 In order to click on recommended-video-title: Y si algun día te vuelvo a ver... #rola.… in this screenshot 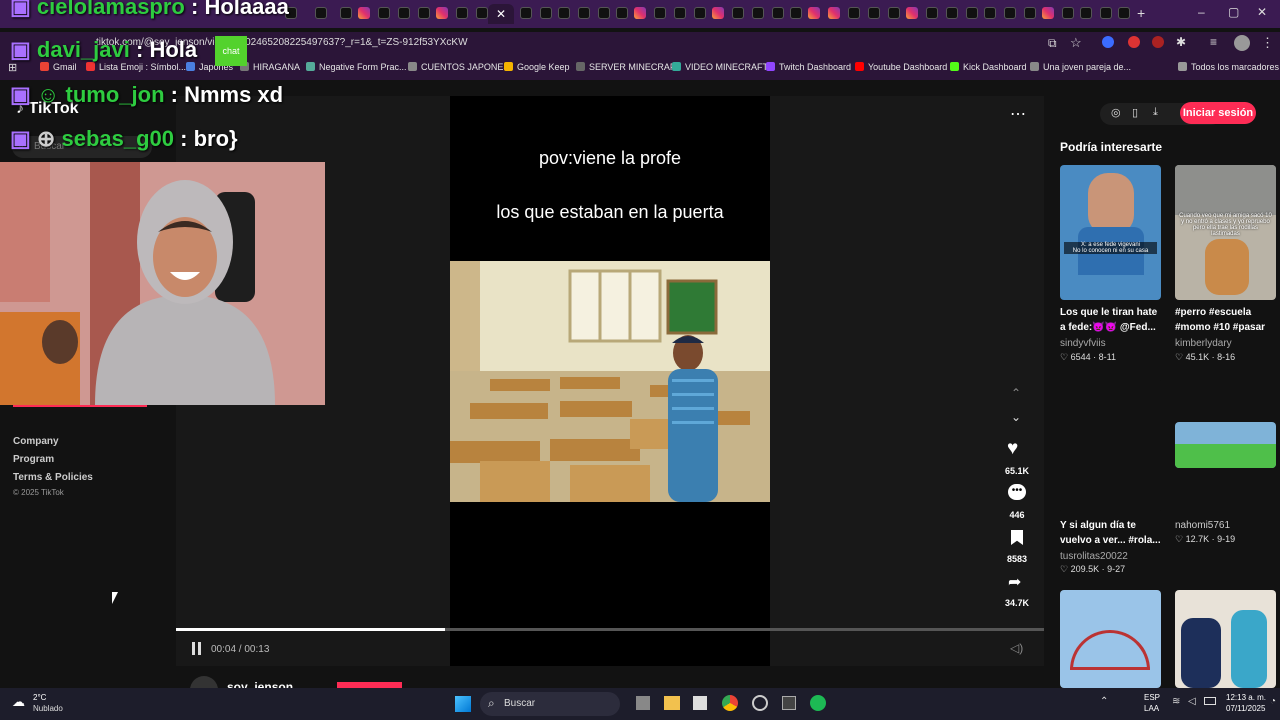, I will do `click(1112, 533)`.